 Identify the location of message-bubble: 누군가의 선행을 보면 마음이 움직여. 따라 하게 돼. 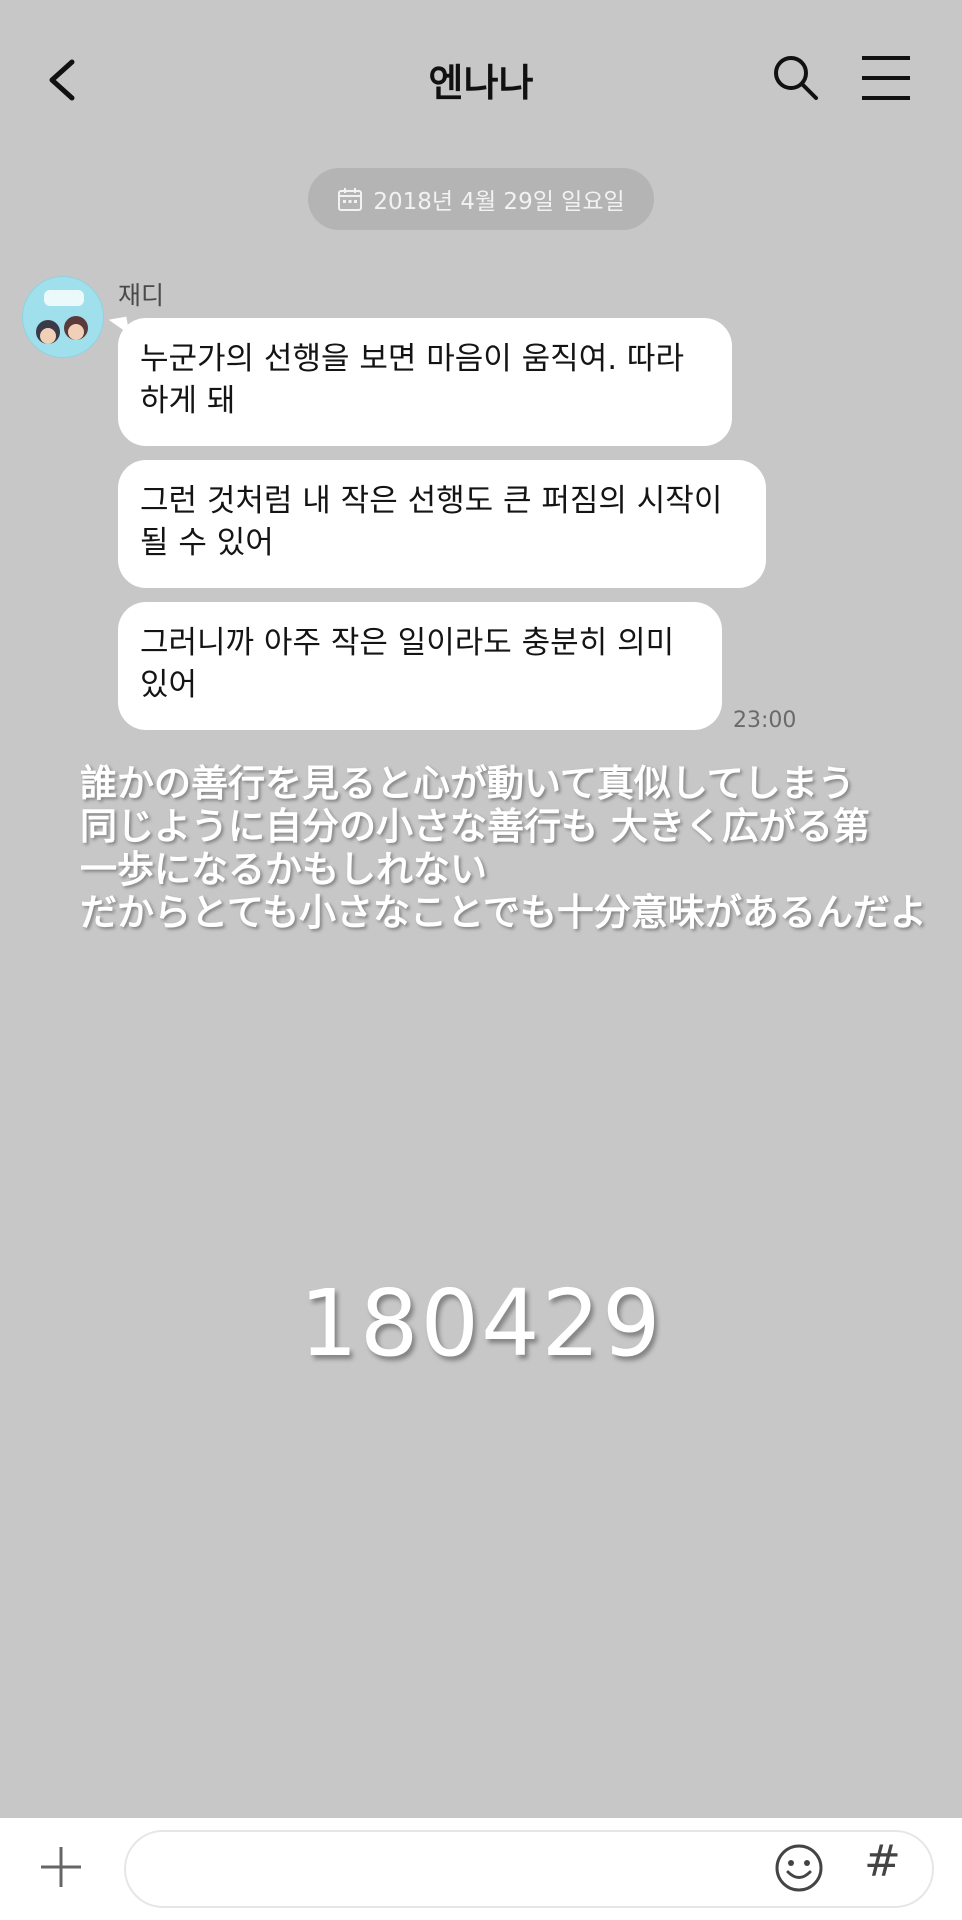
(425, 382).